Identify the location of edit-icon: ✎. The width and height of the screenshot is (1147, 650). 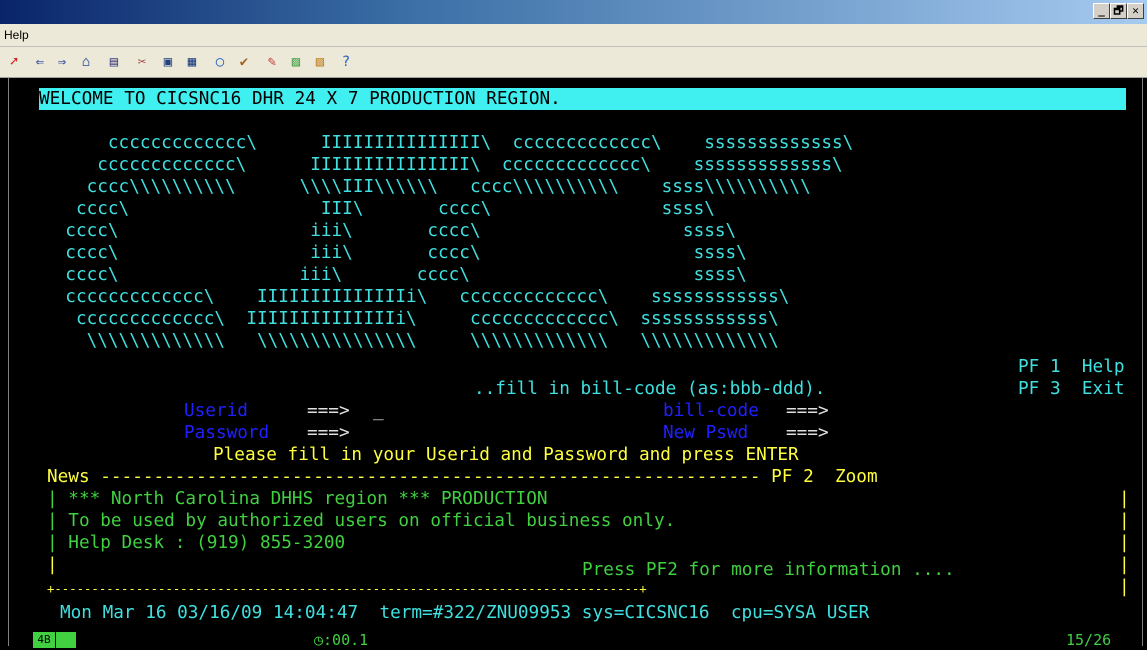
(272, 62).